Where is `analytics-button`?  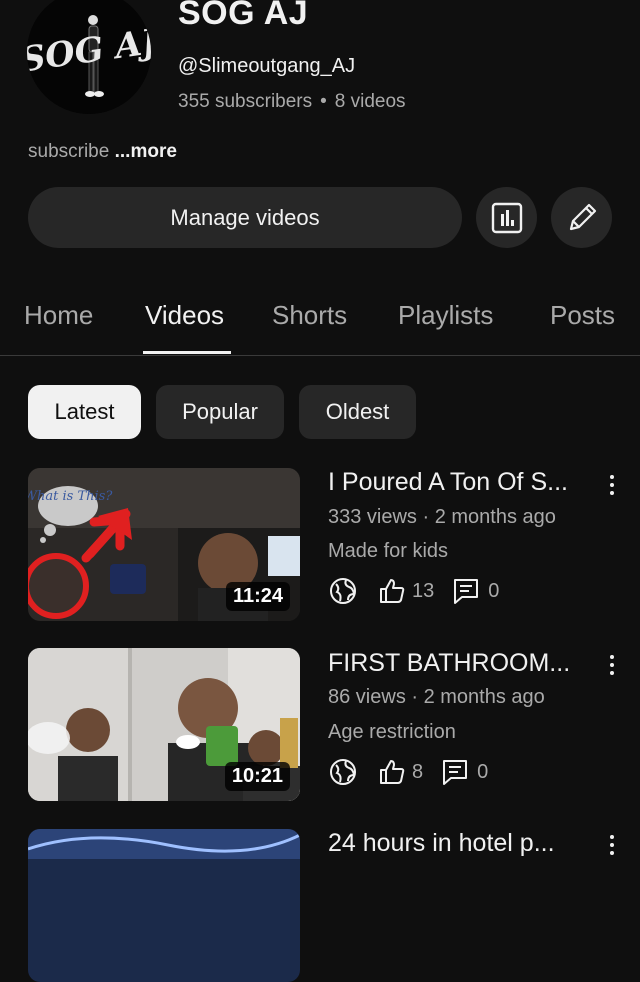
analytics-button is located at coordinates (506, 217).